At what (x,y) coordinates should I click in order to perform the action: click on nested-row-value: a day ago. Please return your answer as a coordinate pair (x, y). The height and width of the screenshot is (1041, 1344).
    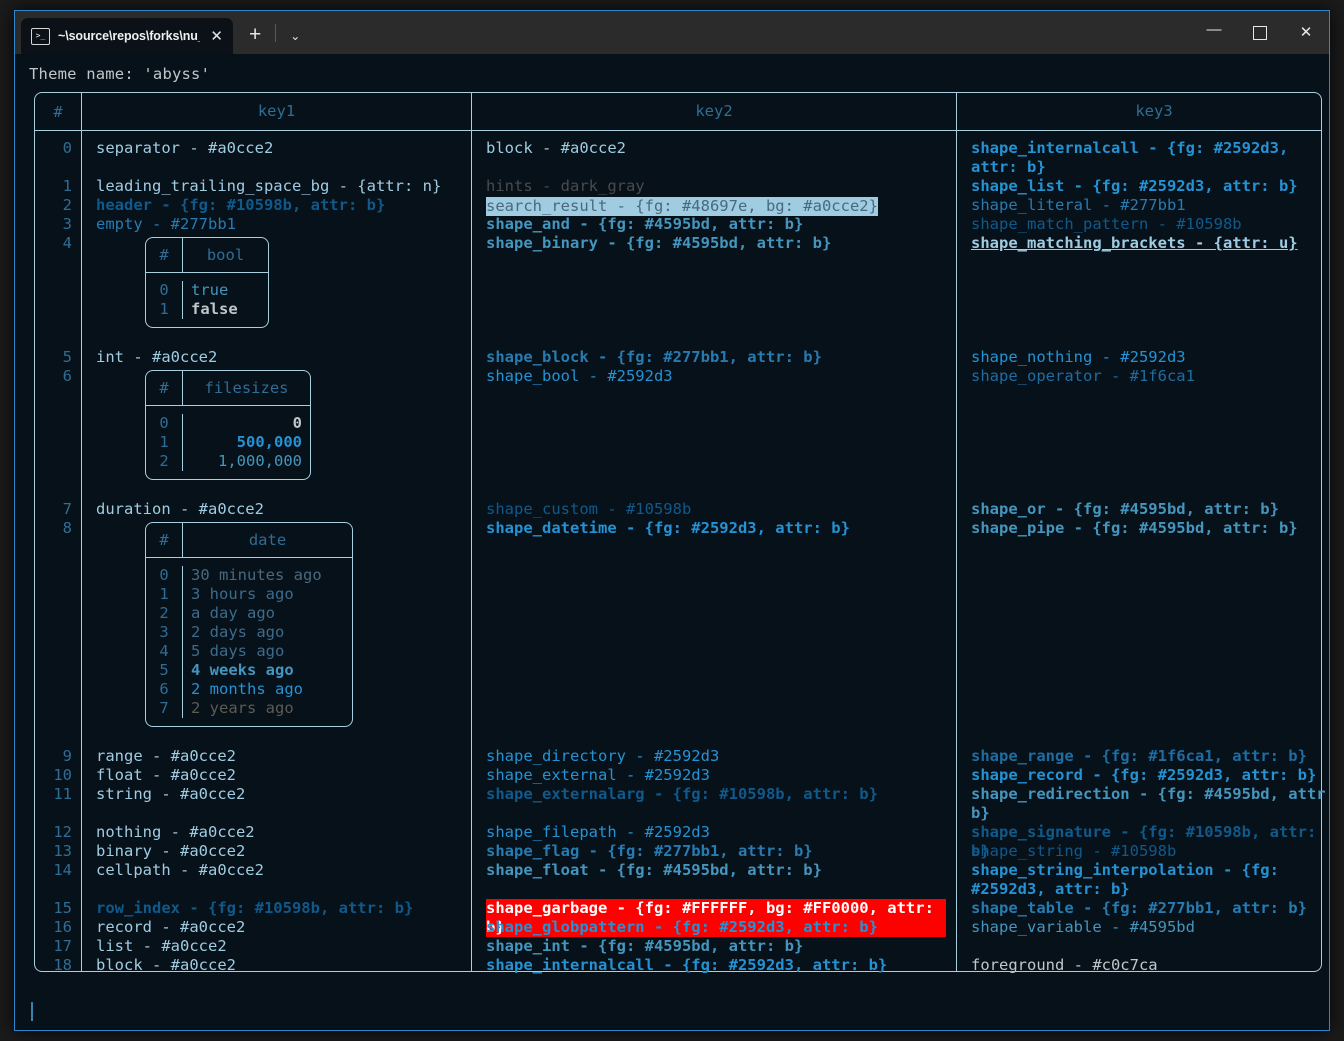
    Looking at the image, I should click on (267, 613).